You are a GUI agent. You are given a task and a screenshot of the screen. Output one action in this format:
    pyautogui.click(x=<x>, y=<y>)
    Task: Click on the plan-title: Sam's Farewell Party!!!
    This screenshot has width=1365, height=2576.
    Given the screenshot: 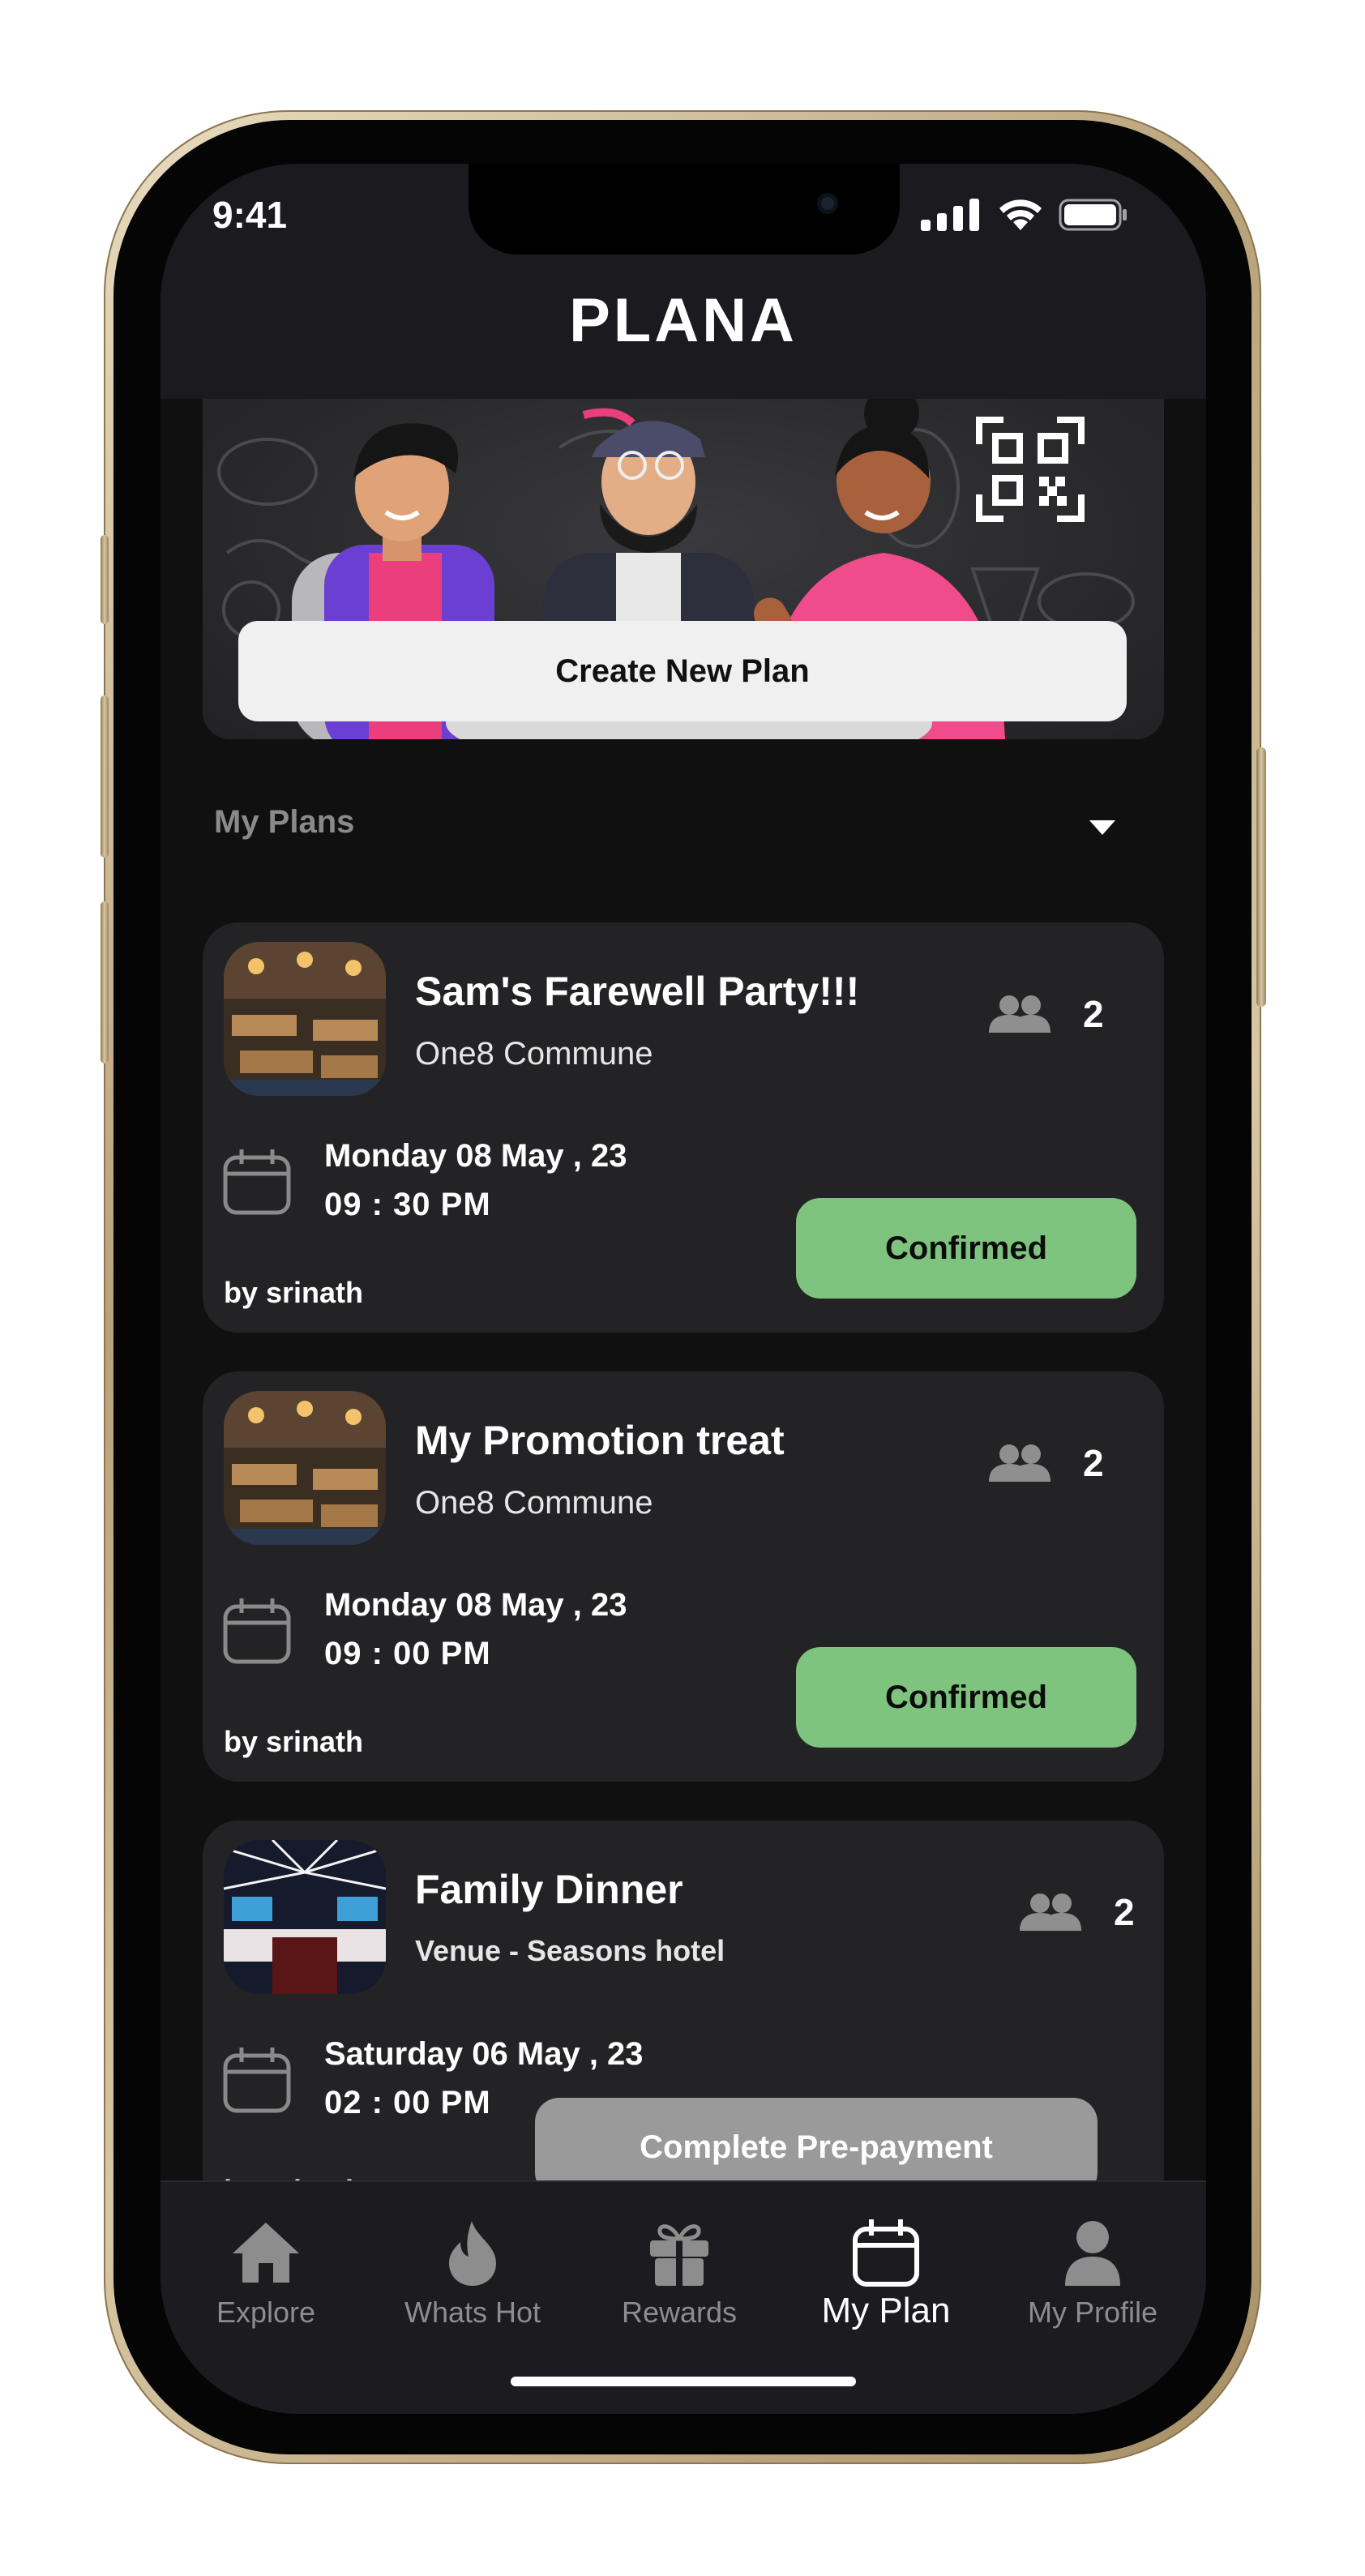 What is the action you would take?
    pyautogui.click(x=637, y=991)
    